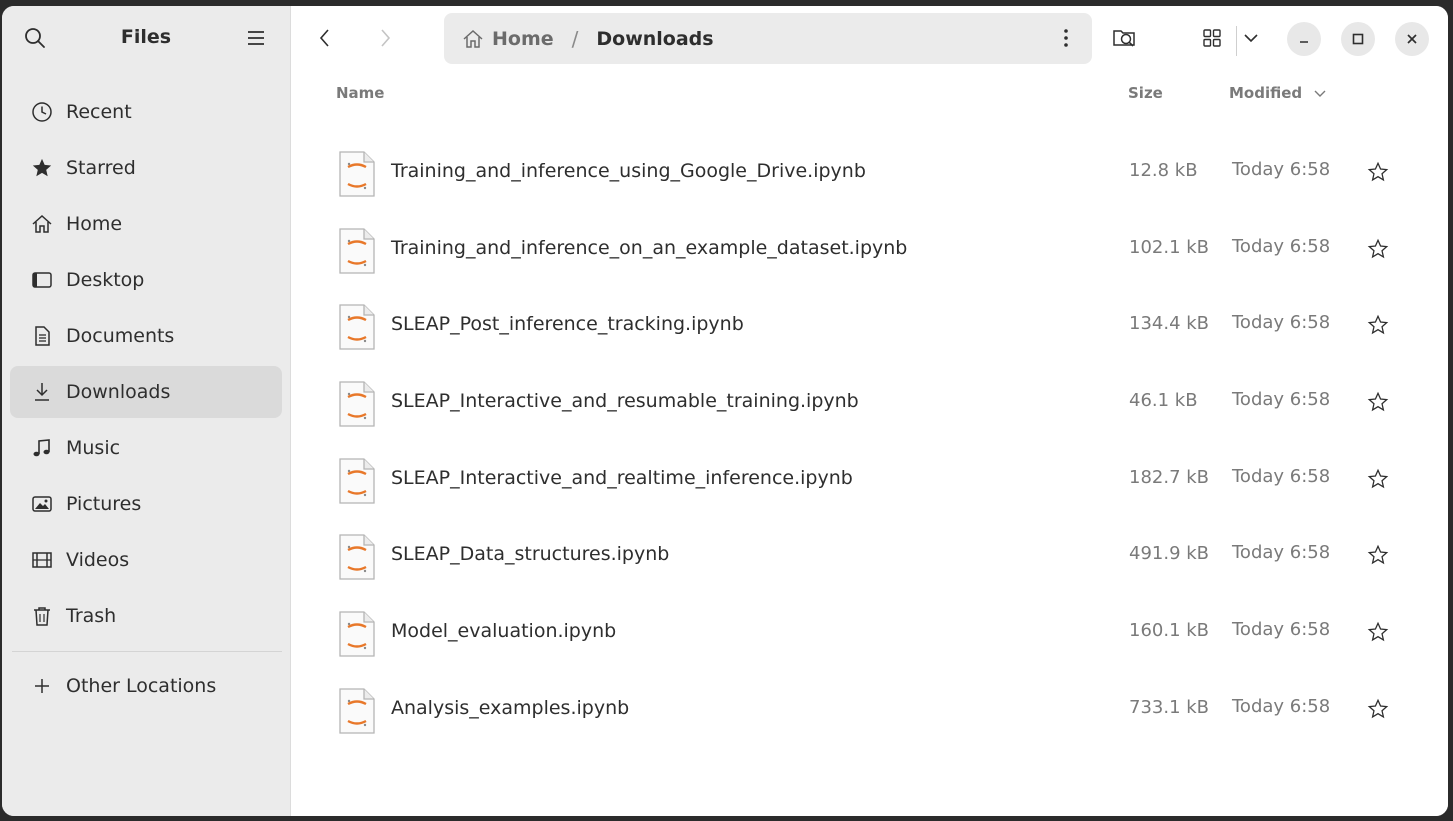 The image size is (1453, 821). Describe the element at coordinates (1266, 93) in the screenshot. I see `column-header-modified-label: Modified` at that location.